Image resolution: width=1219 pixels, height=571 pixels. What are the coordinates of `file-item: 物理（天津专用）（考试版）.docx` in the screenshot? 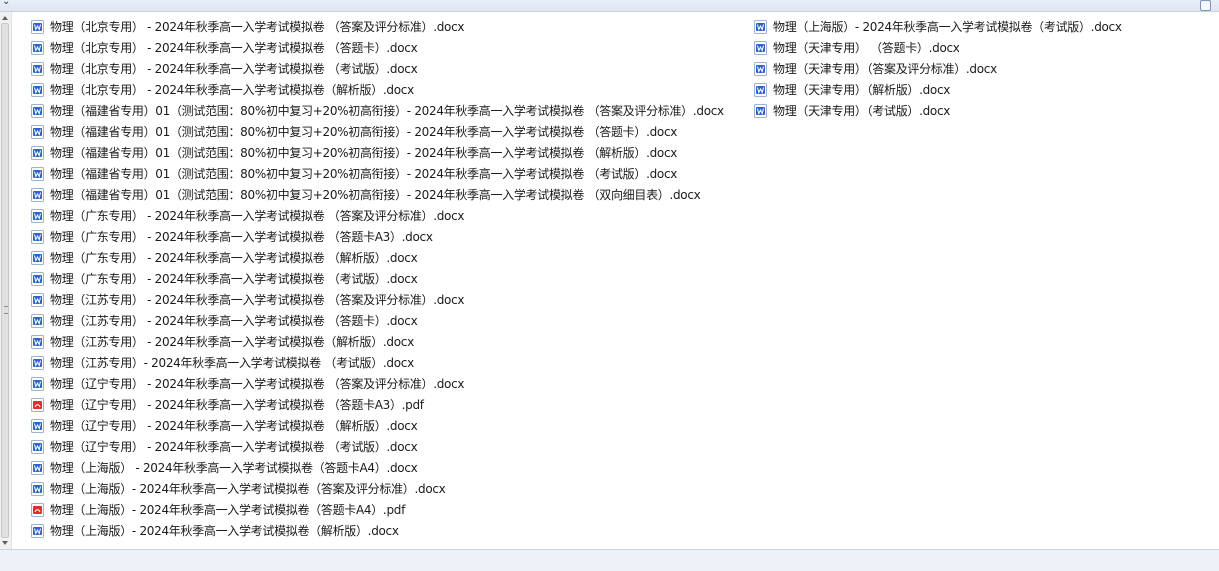 It's located at (938, 110).